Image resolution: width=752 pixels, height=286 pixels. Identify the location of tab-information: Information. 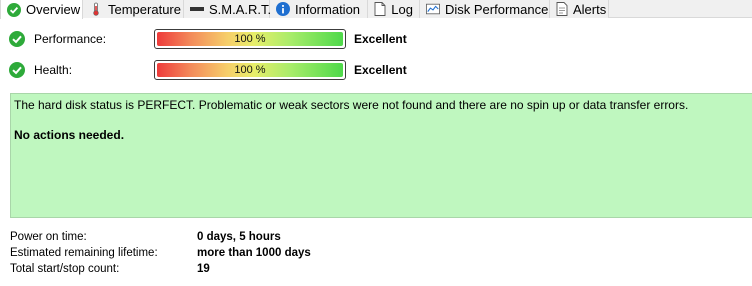
(319, 9).